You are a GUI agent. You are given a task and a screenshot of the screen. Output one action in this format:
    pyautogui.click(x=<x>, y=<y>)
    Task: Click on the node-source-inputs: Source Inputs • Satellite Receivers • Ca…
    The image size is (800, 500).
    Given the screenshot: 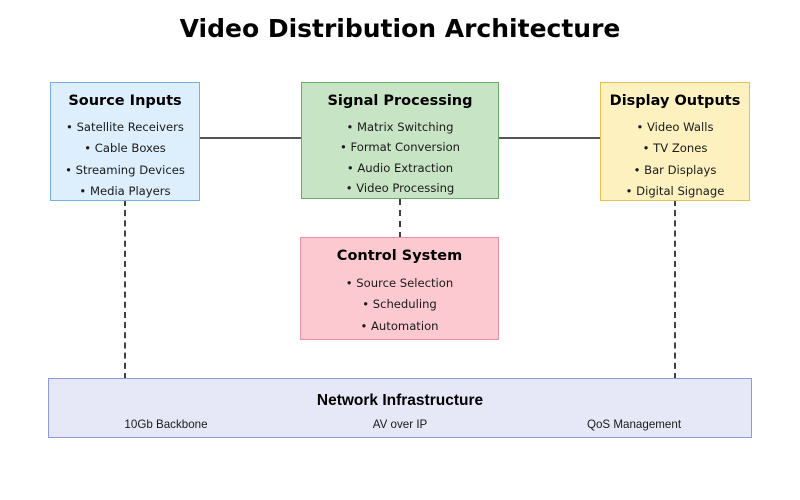 What is the action you would take?
    pyautogui.click(x=125, y=141)
    